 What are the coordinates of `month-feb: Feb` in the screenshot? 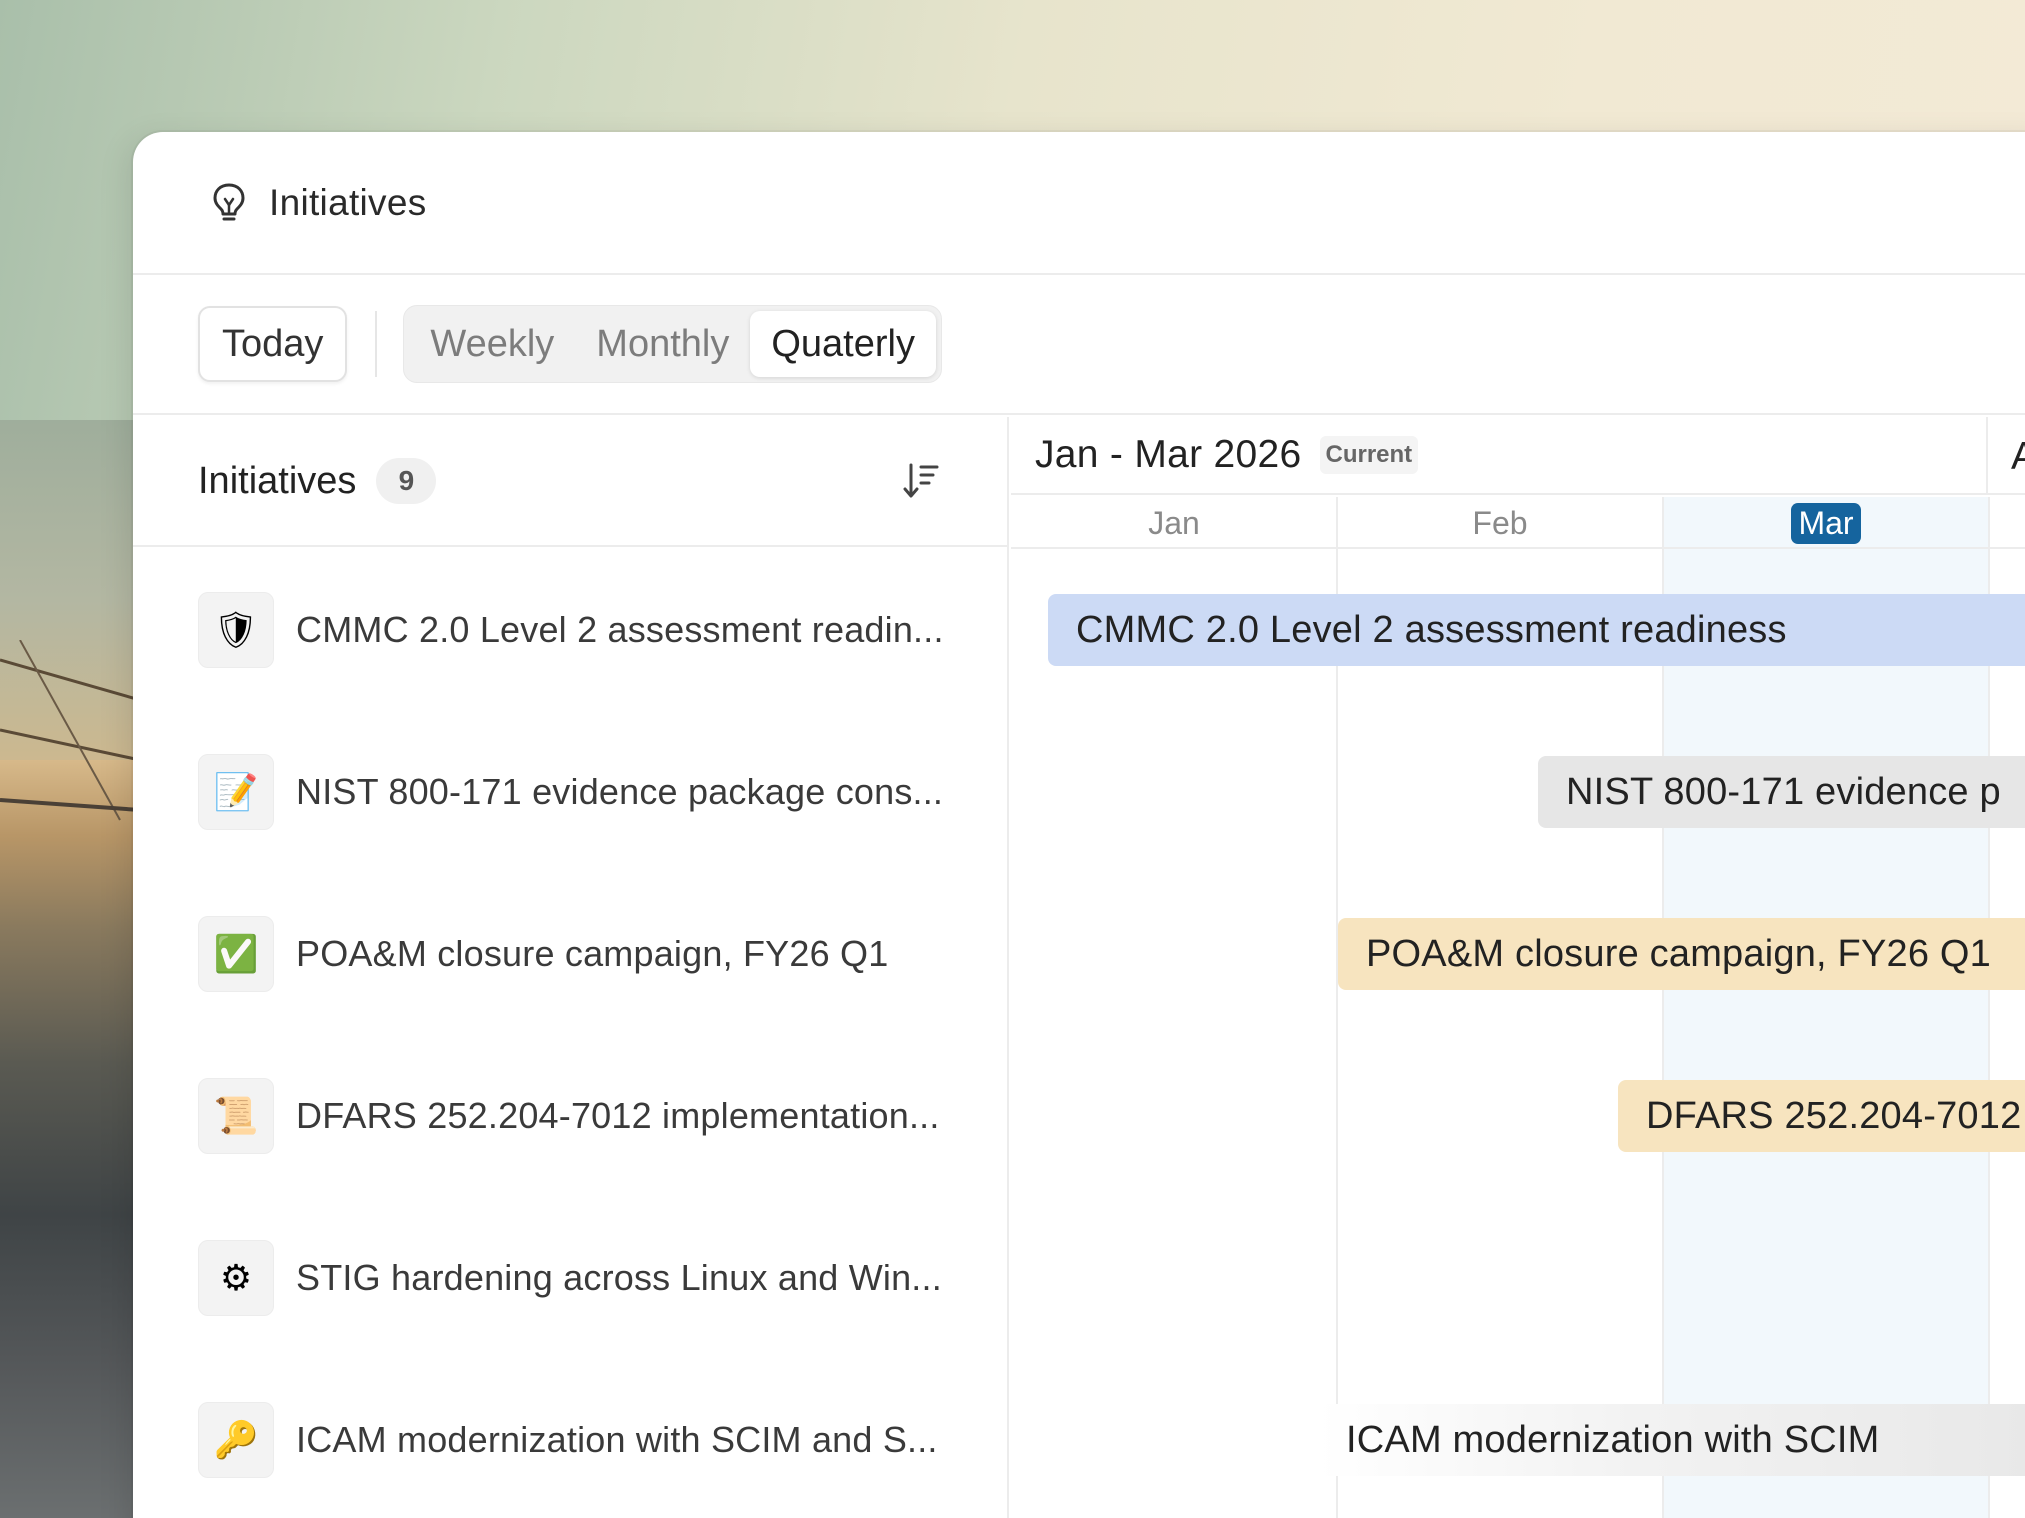 It's located at (1500, 522).